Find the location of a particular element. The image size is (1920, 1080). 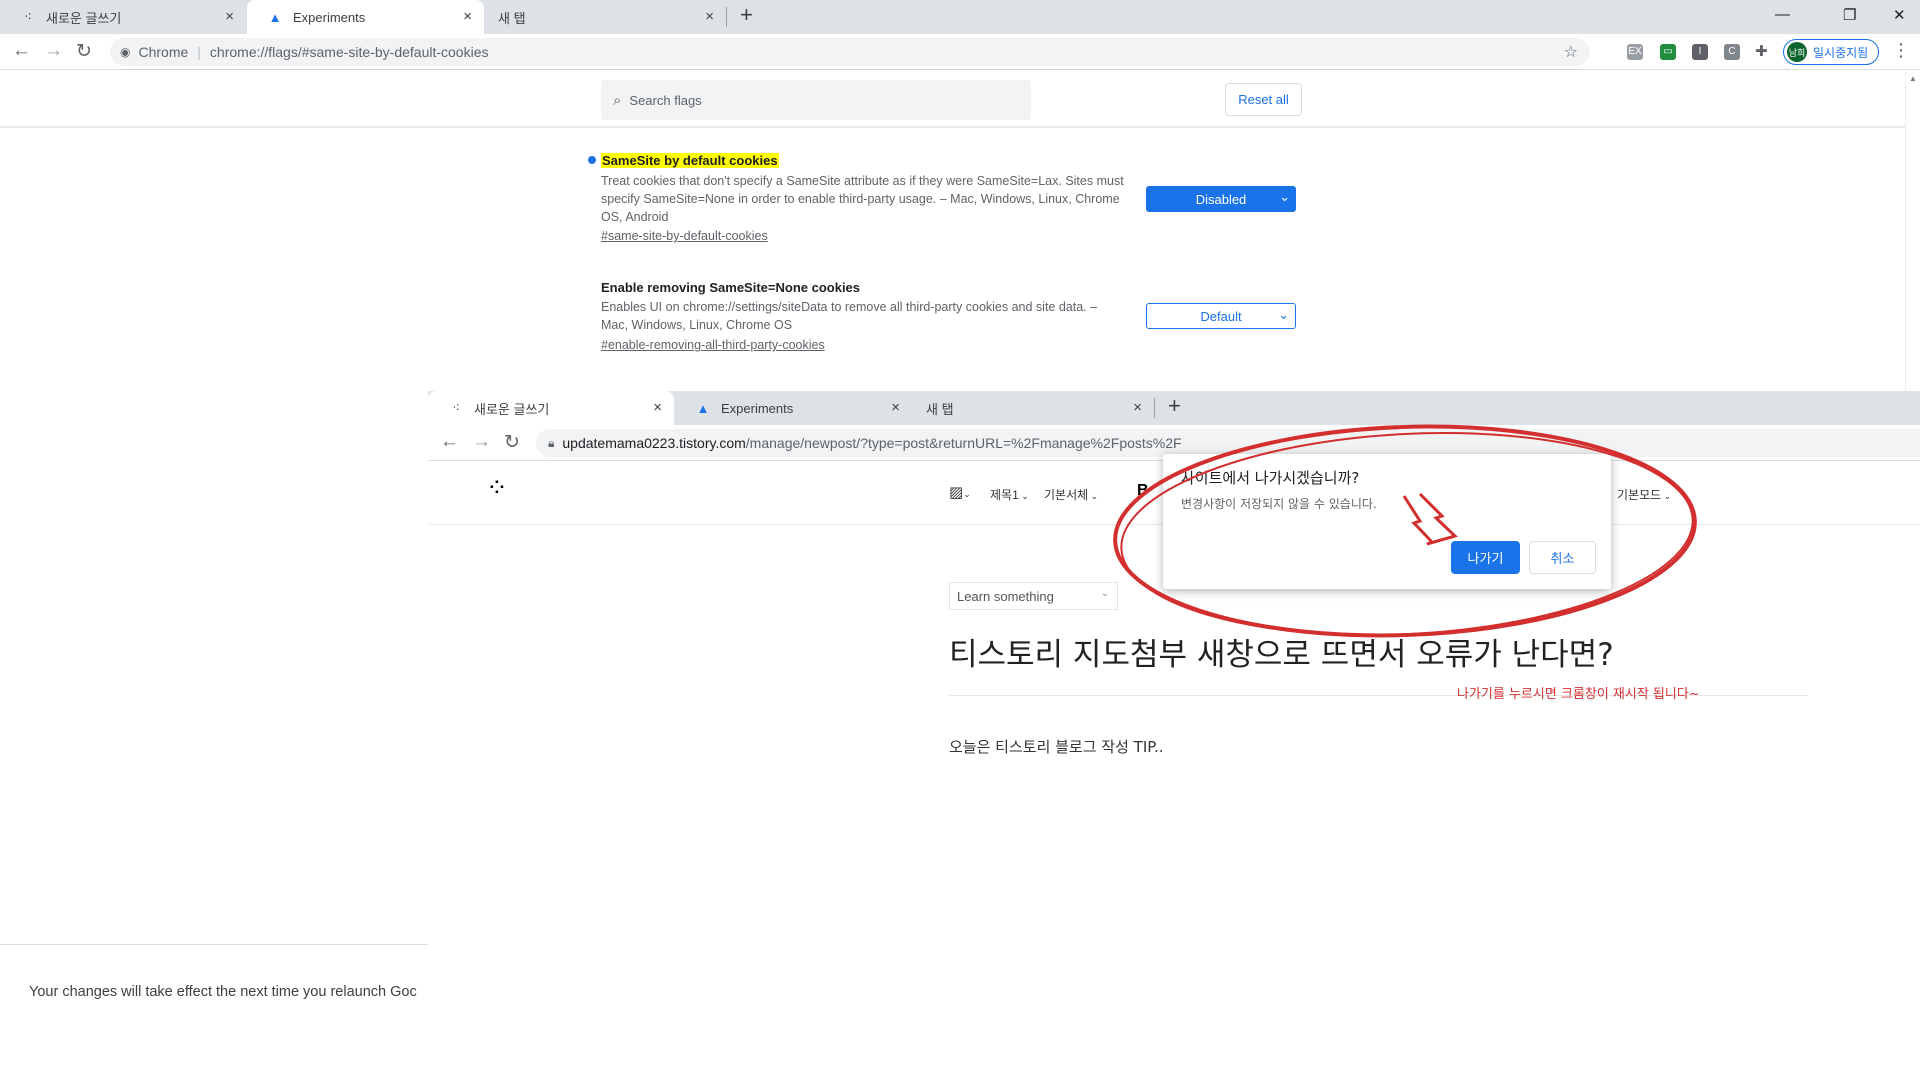

annotation-overlay is located at coordinates (1405, 531).